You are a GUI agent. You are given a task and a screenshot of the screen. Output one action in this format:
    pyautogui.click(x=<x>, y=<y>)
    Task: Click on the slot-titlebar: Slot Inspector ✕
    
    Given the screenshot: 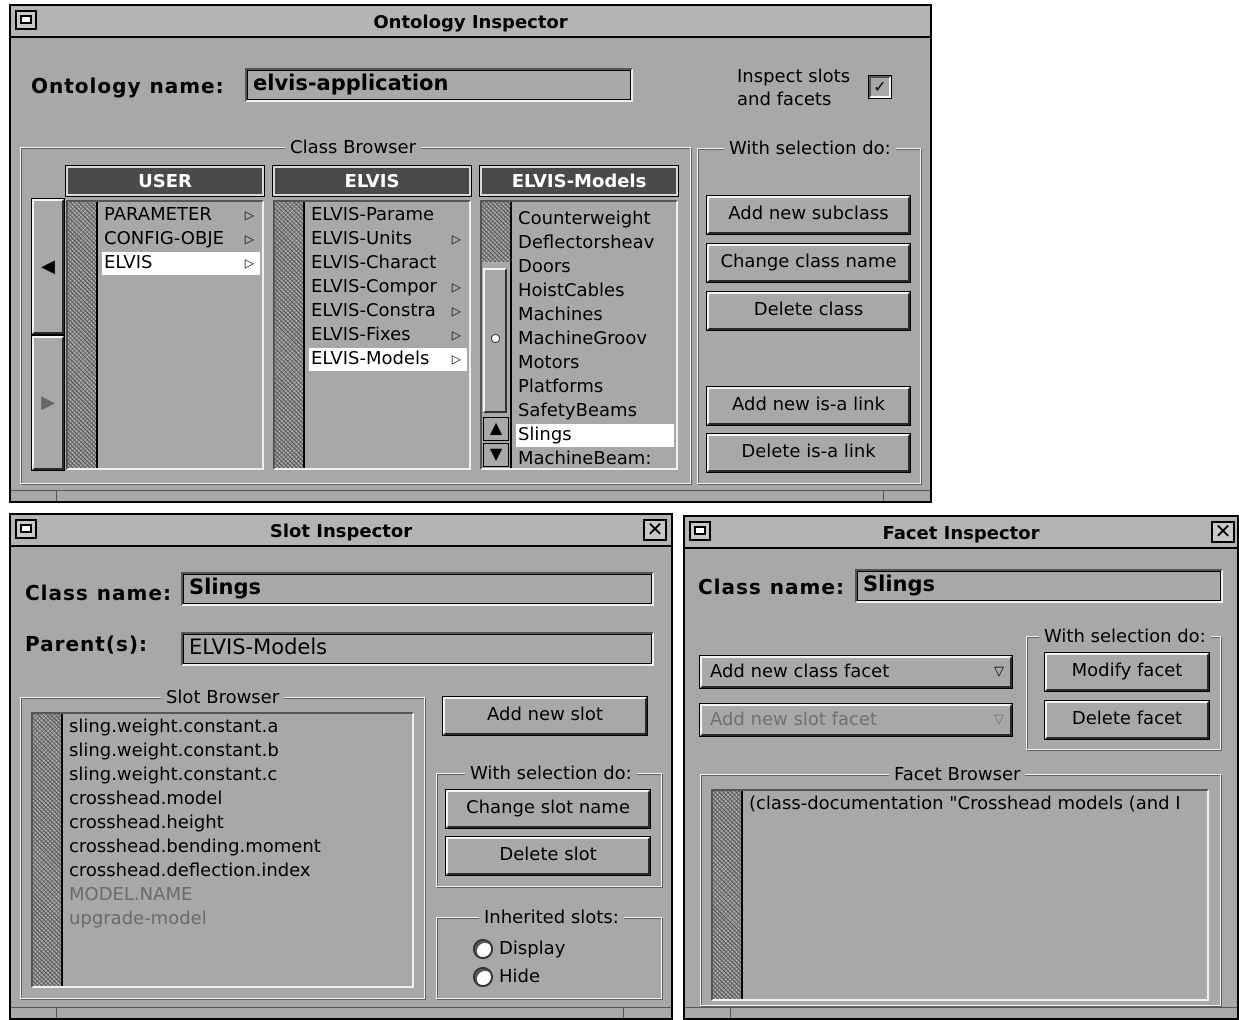 What is the action you would take?
    pyautogui.click(x=341, y=531)
    